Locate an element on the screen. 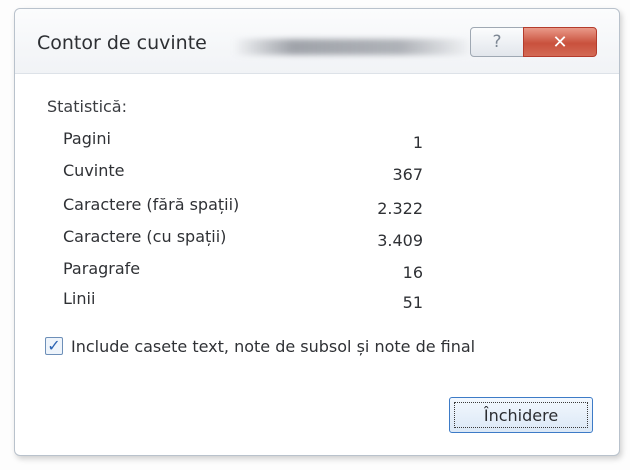 This screenshot has width=630, height=470. redacted-area is located at coordinates (353, 47).